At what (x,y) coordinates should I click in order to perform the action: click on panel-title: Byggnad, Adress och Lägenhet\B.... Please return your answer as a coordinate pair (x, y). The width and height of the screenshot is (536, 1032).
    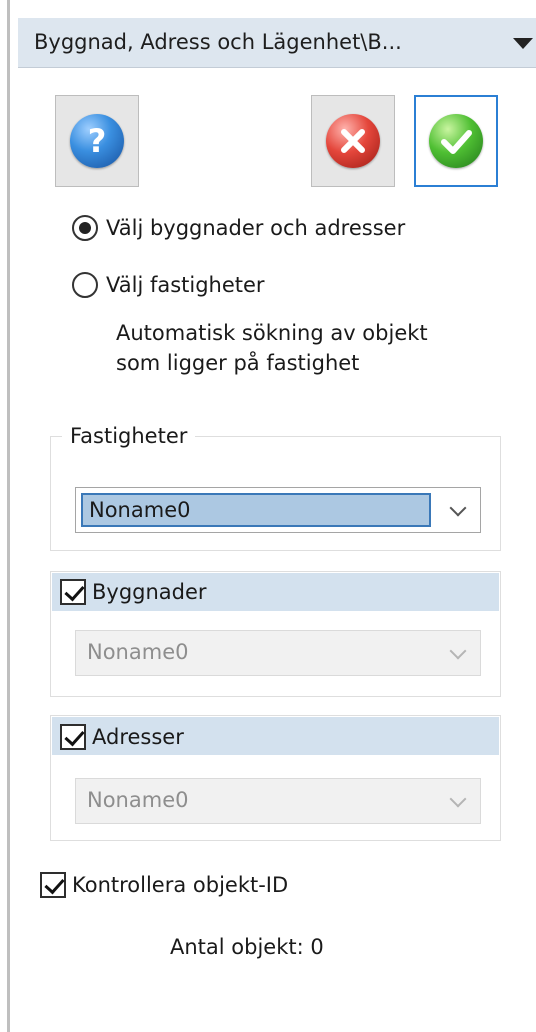
    Looking at the image, I should click on (218, 42).